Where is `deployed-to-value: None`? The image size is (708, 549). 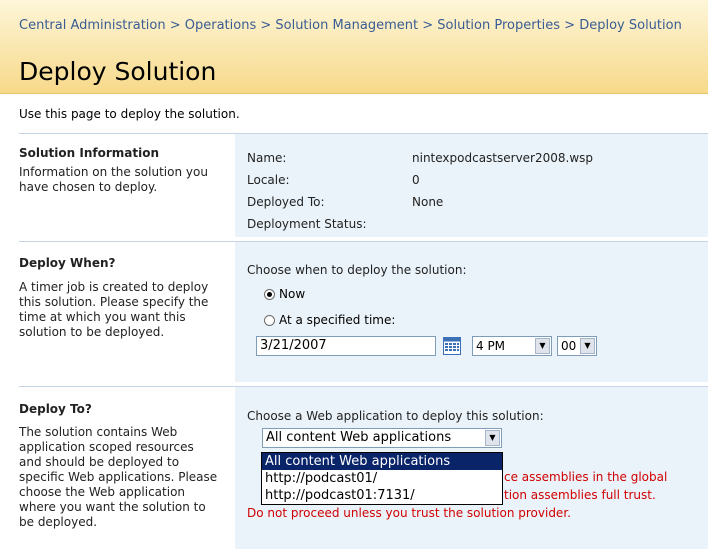 deployed-to-value: None is located at coordinates (428, 202).